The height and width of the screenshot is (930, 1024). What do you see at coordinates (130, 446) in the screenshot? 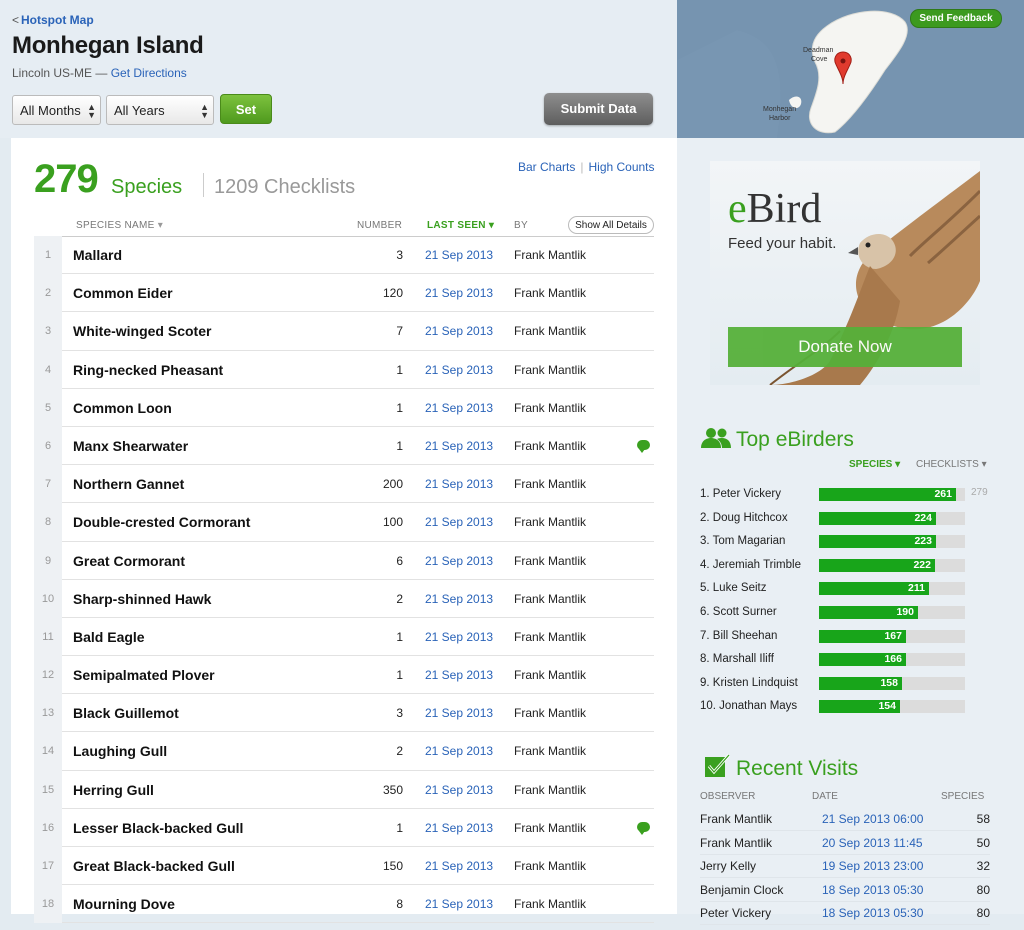
I see `species-name: Manx Shearwater` at bounding box center [130, 446].